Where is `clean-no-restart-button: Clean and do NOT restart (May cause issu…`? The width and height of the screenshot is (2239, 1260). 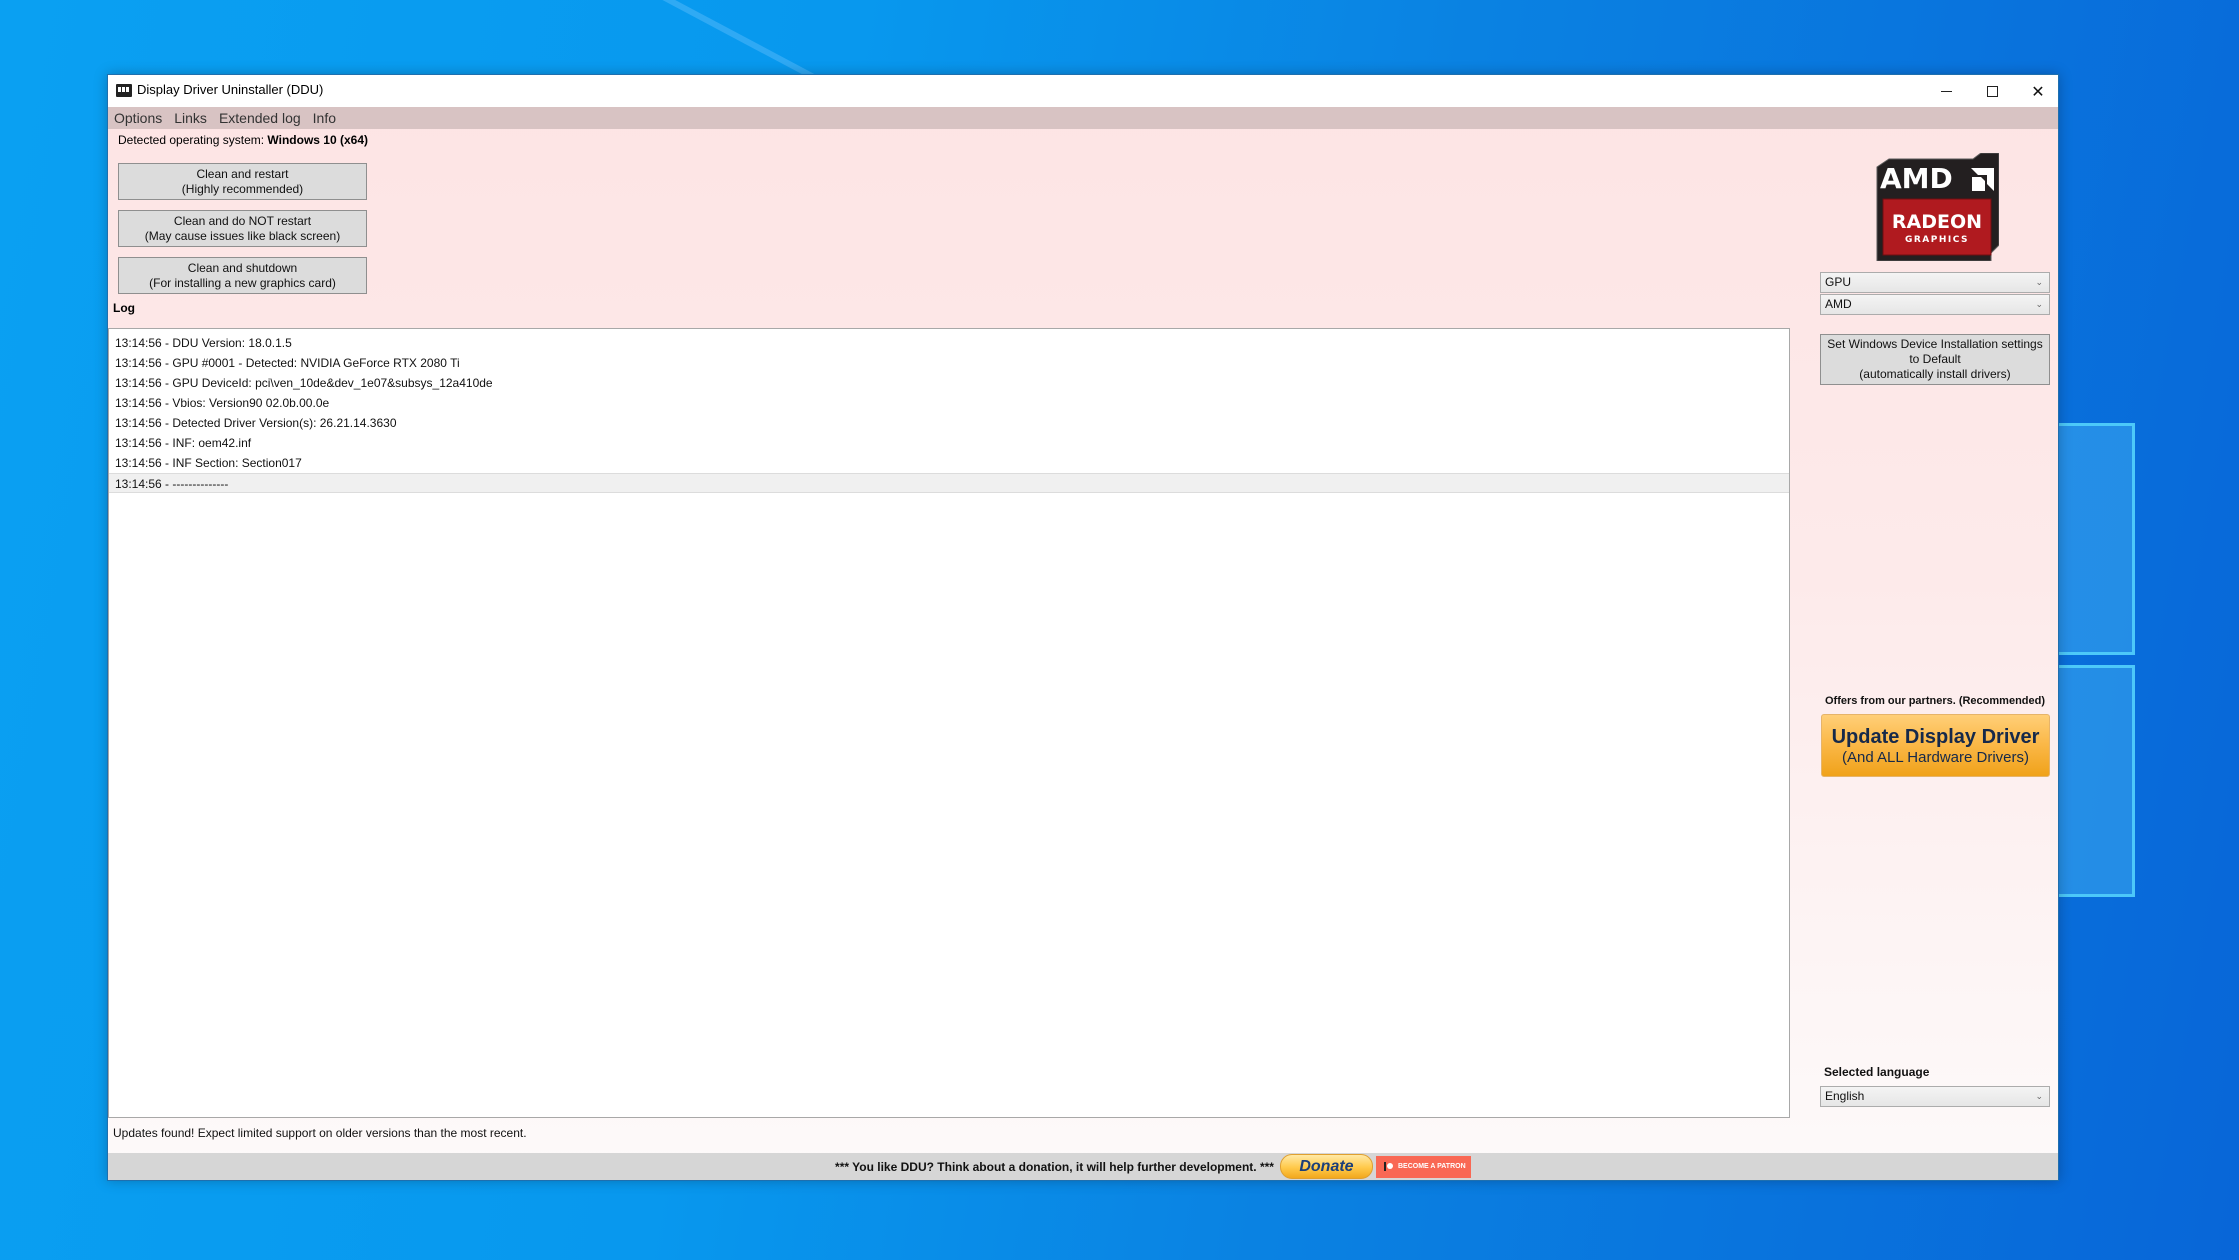
clean-no-restart-button: Clean and do NOT restart (May cause issu… is located at coordinates (242, 228).